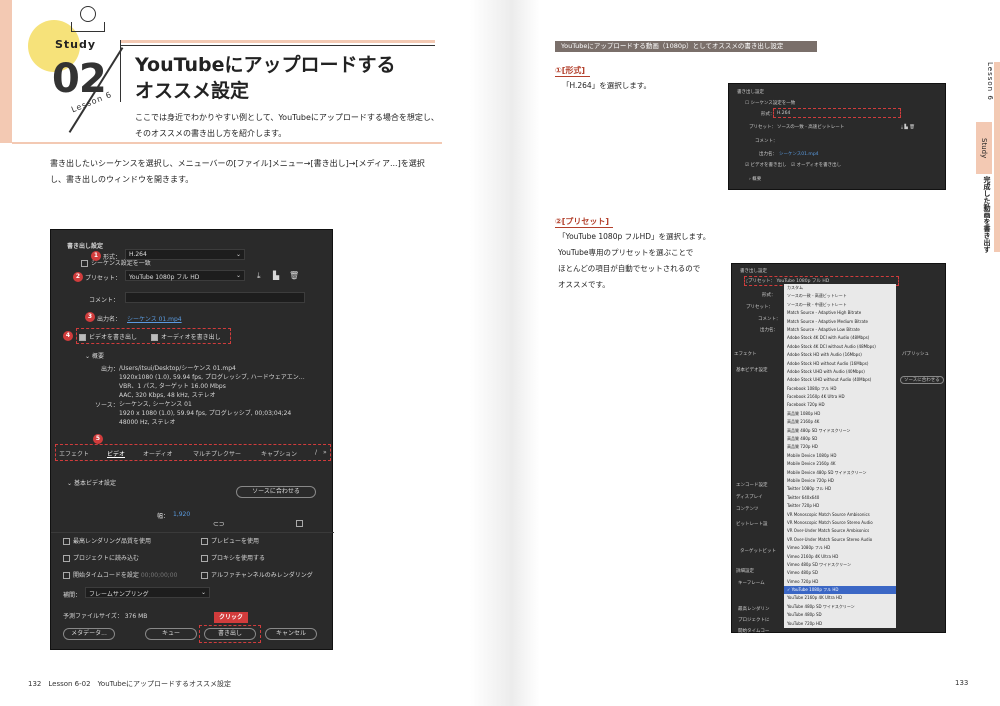  I want to click on format-value: H.264, so click(783, 113).